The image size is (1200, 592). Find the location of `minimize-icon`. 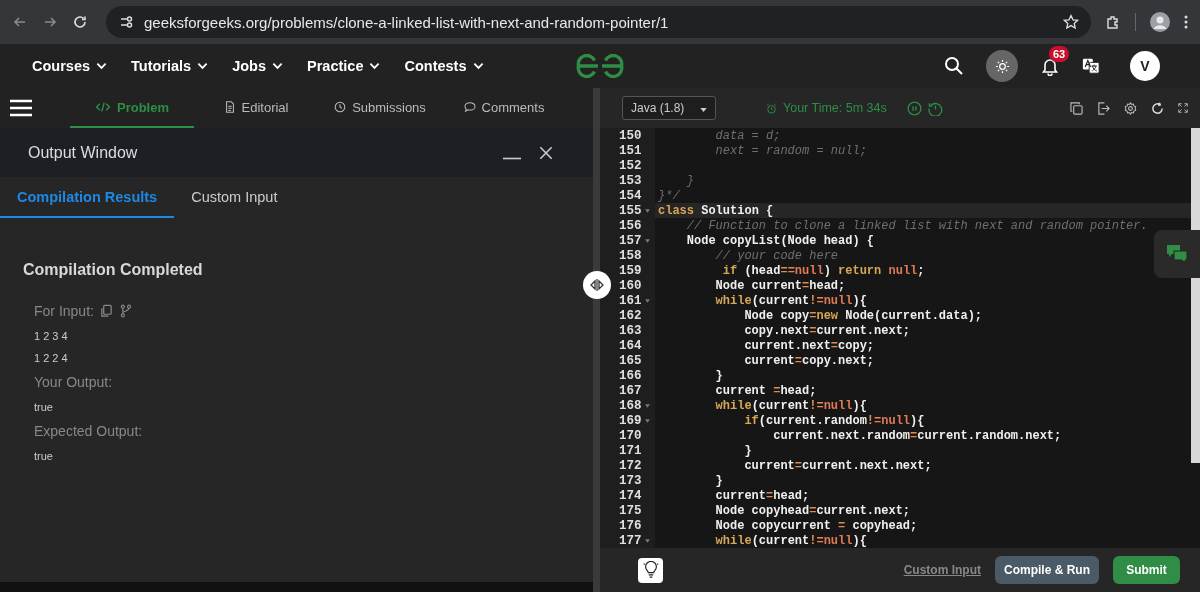

minimize-icon is located at coordinates (512, 158).